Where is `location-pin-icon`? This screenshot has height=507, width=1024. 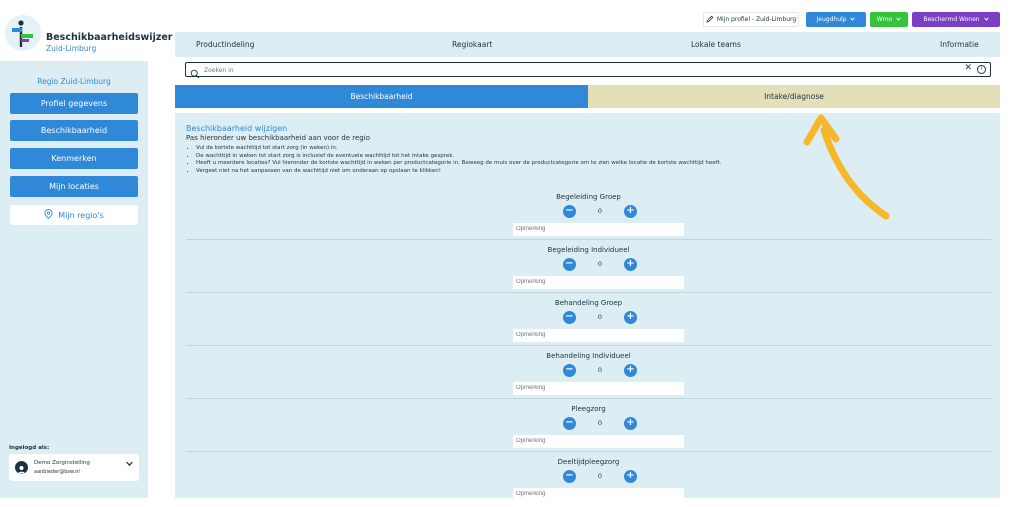
location-pin-icon is located at coordinates (48, 215).